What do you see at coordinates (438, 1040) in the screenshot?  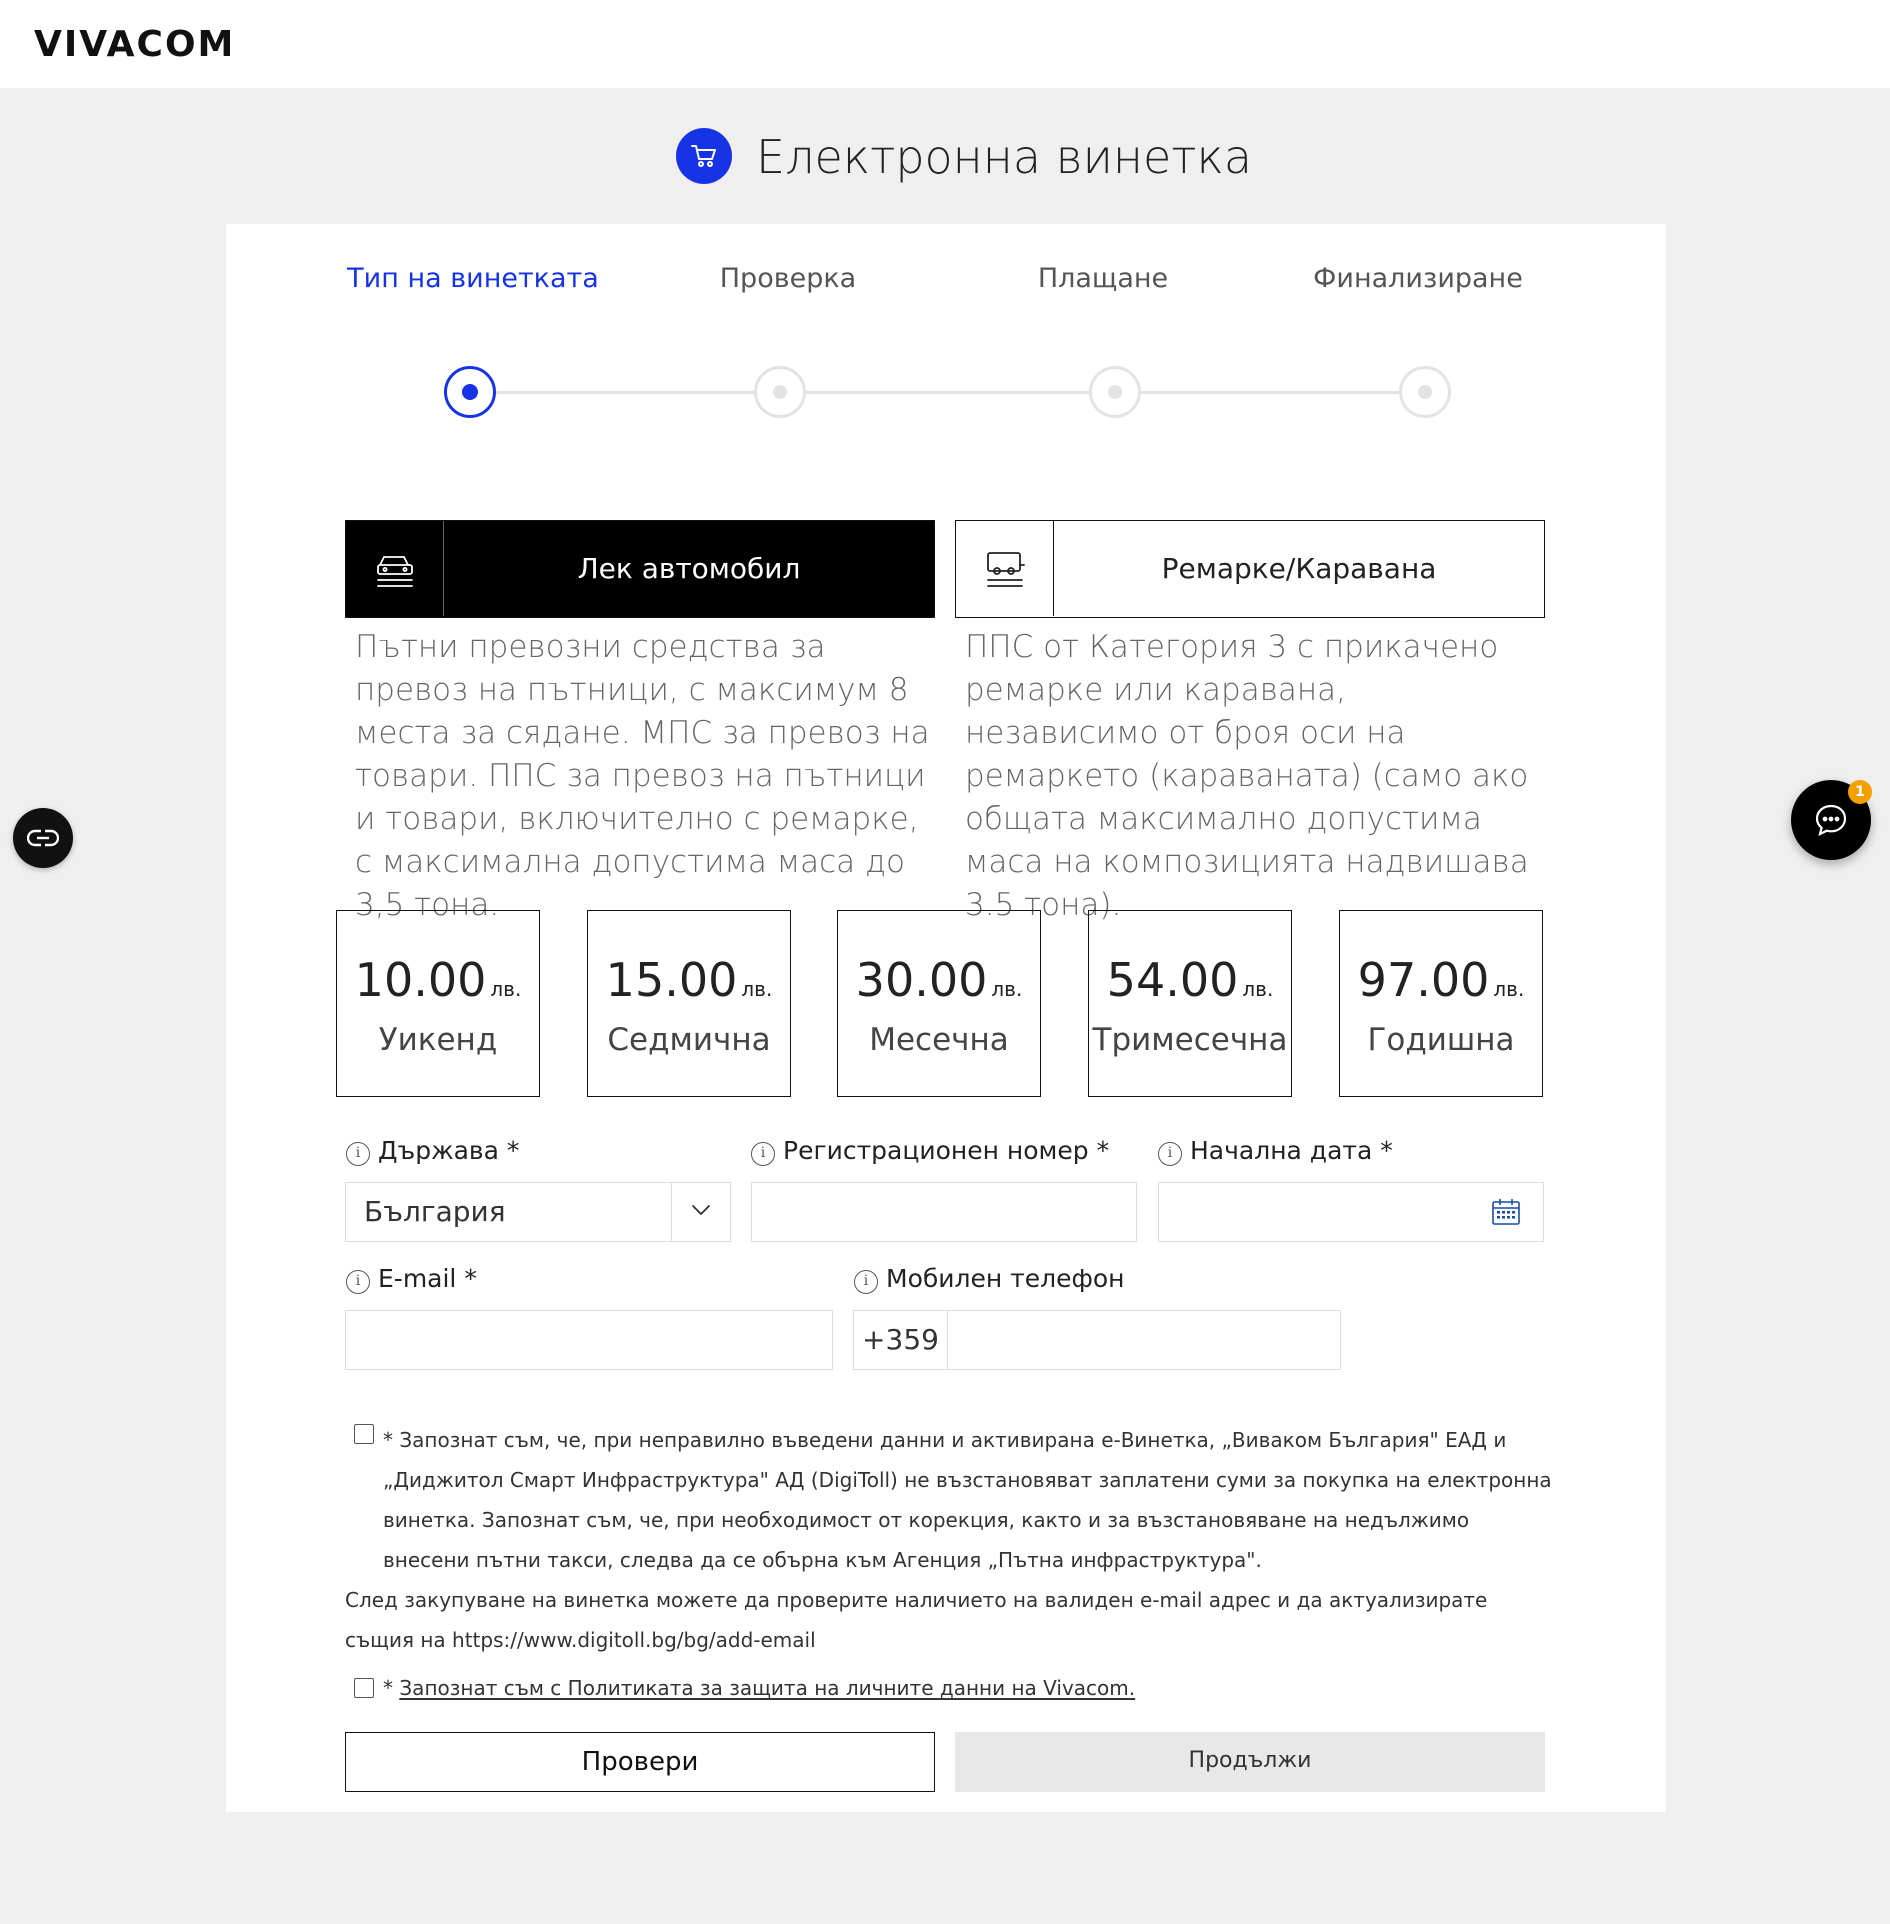 I see `price-label: Уикенд` at bounding box center [438, 1040].